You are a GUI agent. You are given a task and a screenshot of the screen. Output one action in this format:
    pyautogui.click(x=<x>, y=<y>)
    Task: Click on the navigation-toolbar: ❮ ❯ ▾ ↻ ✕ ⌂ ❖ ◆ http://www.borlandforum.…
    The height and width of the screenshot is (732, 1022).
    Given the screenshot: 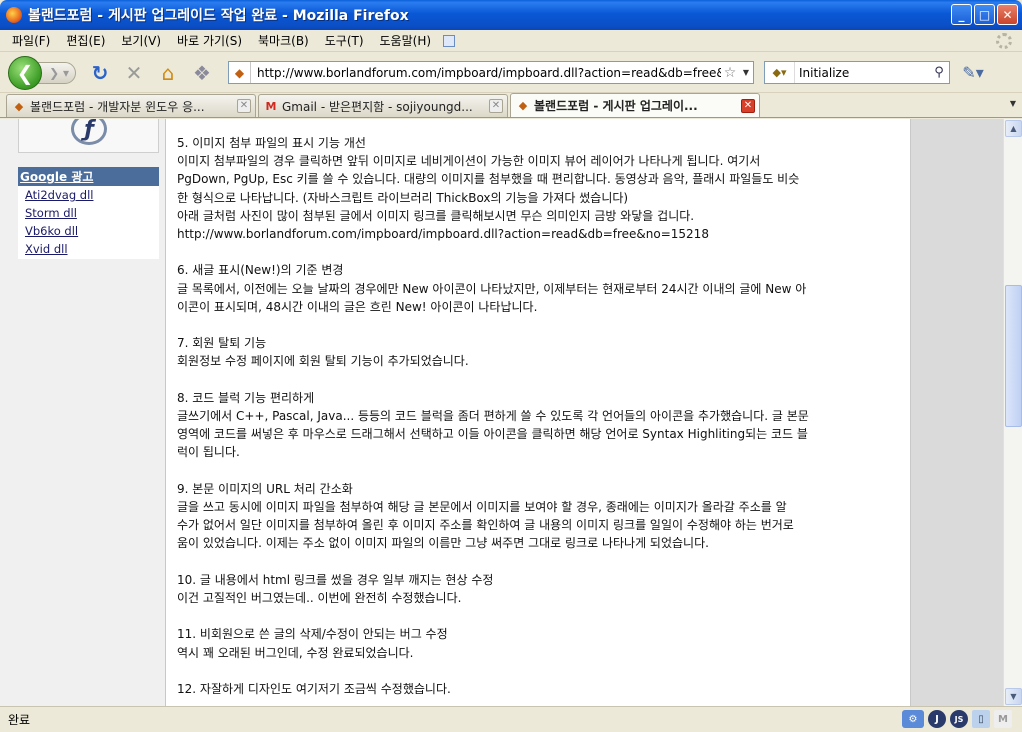 What is the action you would take?
    pyautogui.click(x=511, y=73)
    